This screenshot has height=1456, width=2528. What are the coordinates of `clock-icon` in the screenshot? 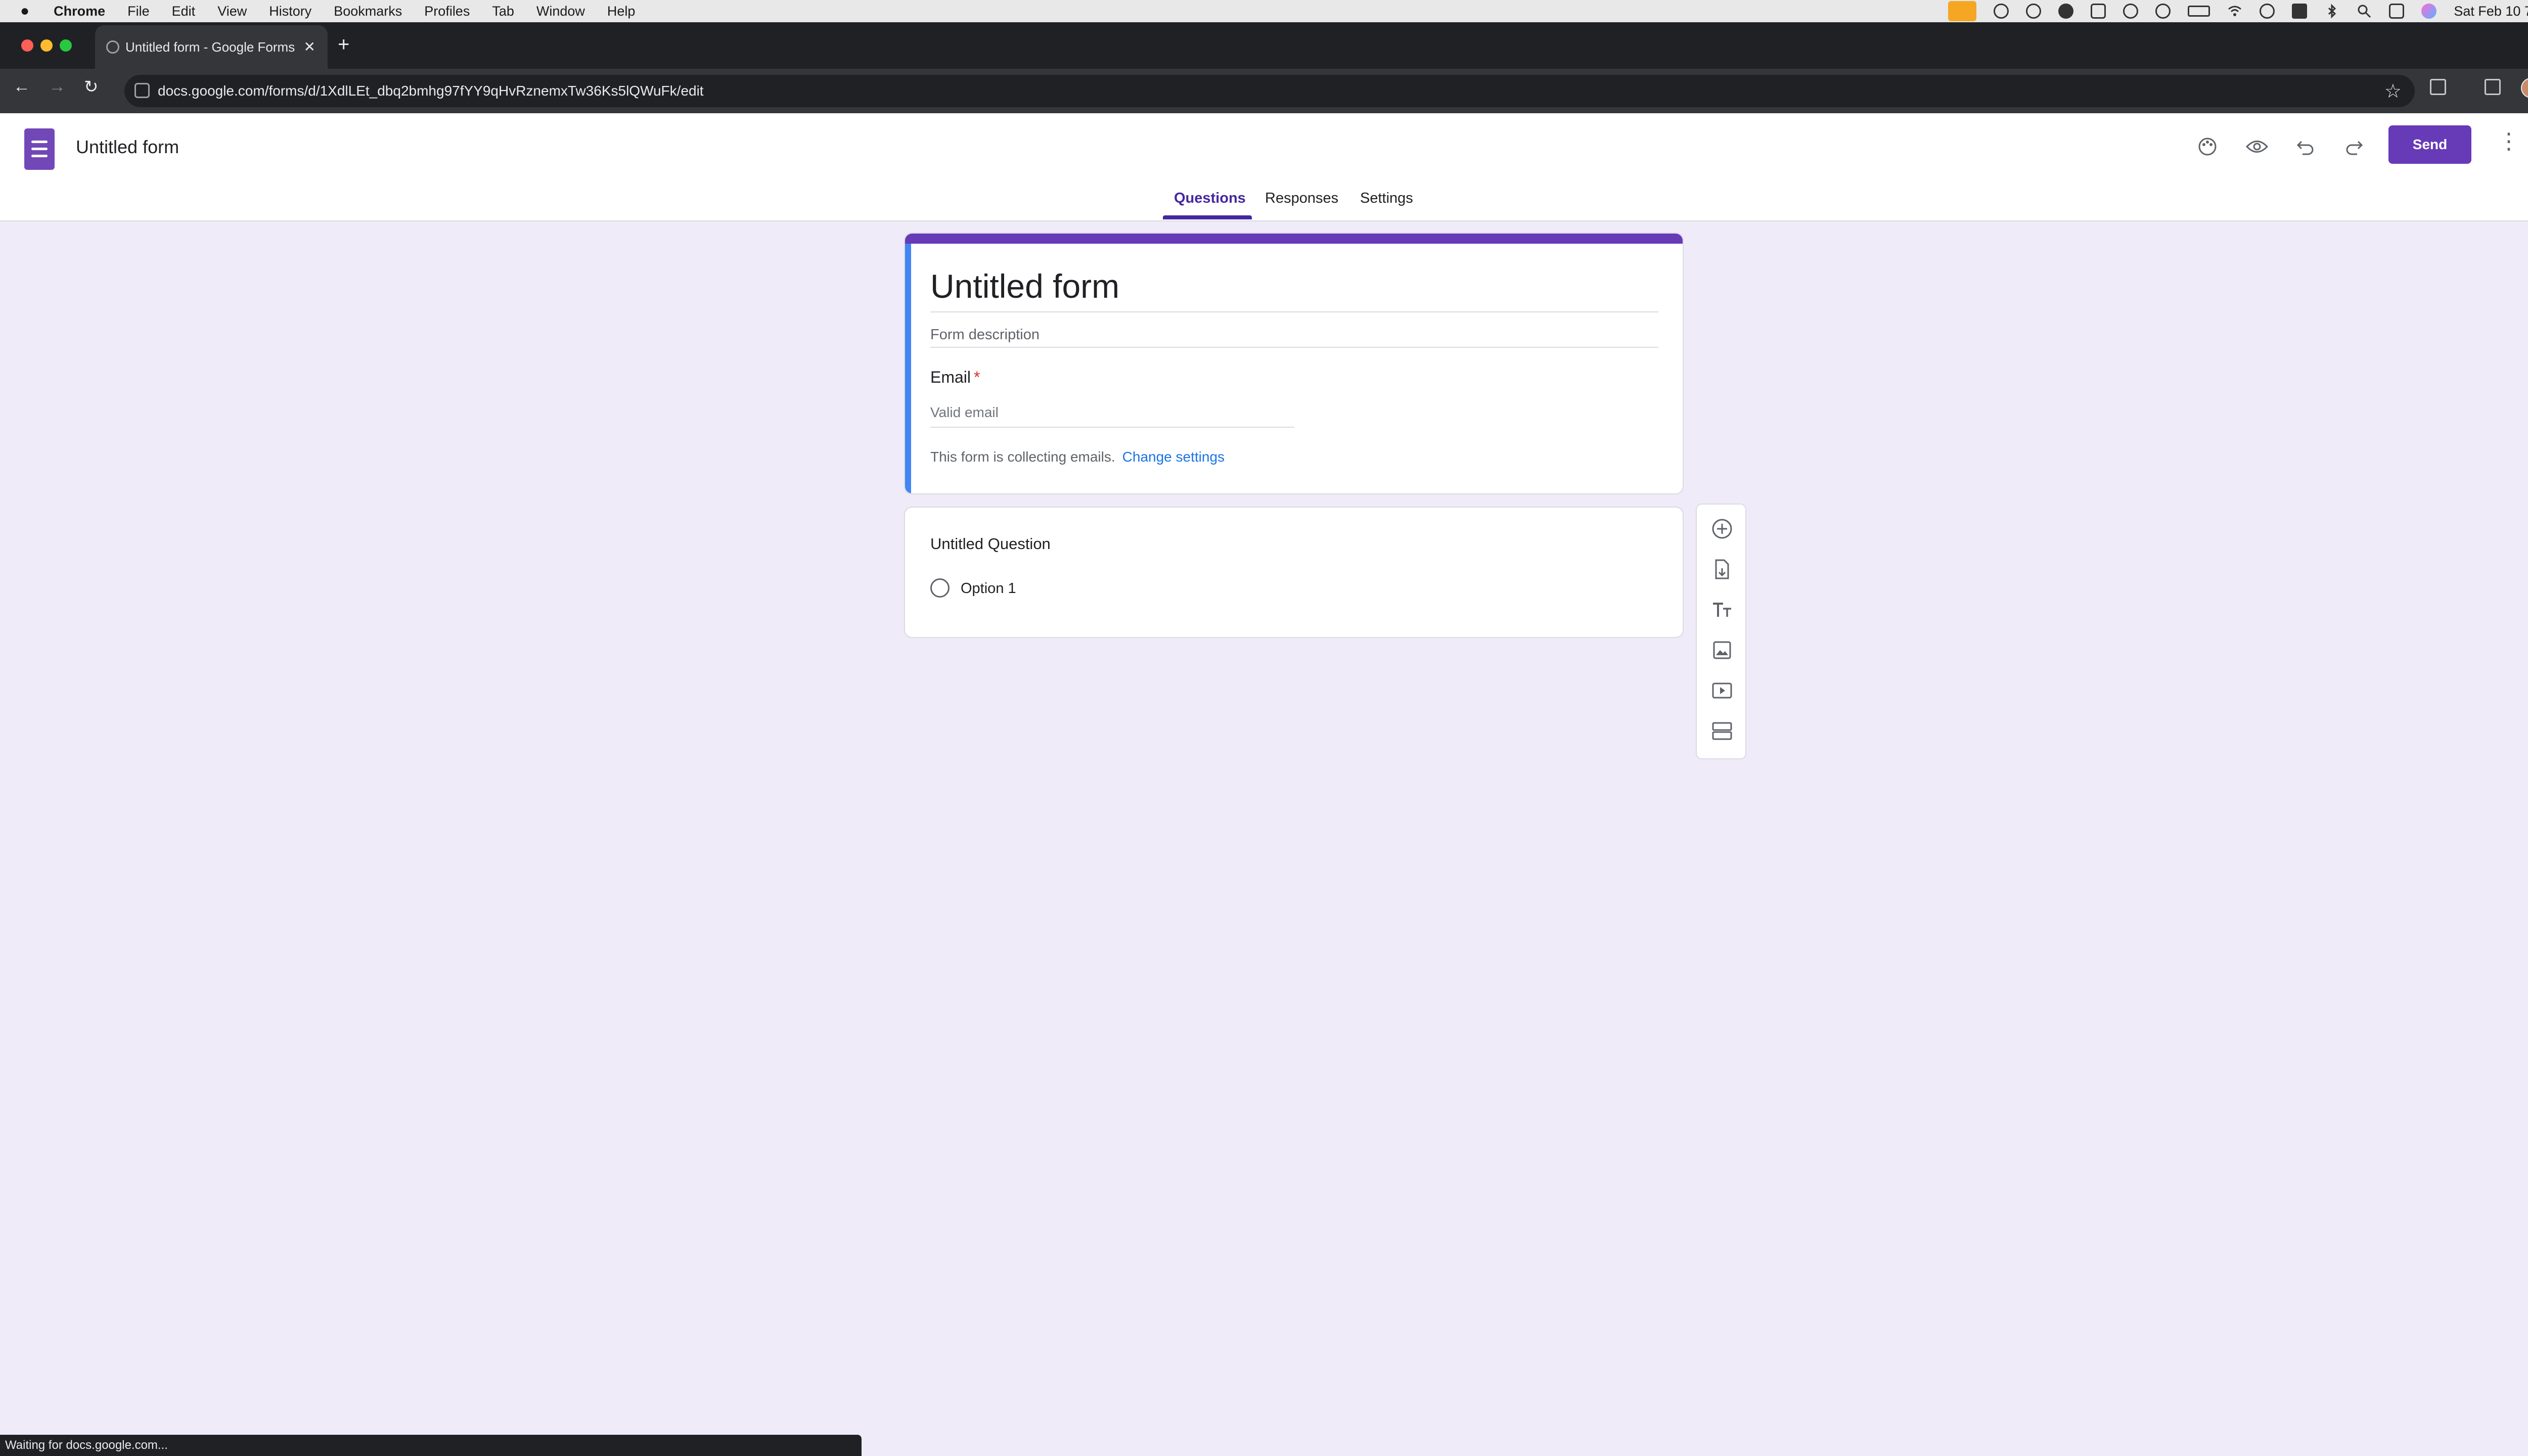 It's located at (2268, 11).